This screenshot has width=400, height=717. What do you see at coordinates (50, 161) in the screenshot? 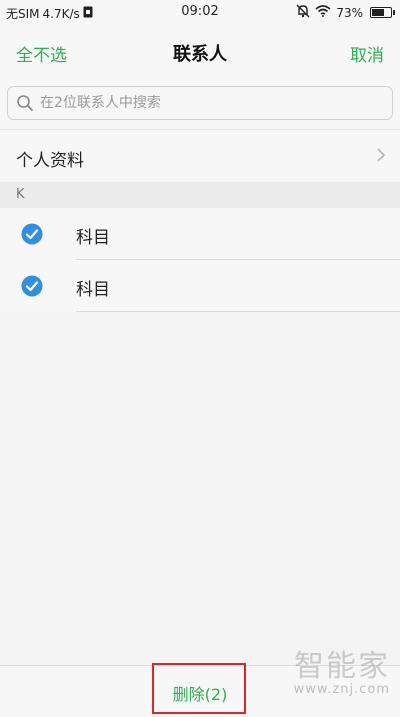
I see `profile-label: 个人资料` at bounding box center [50, 161].